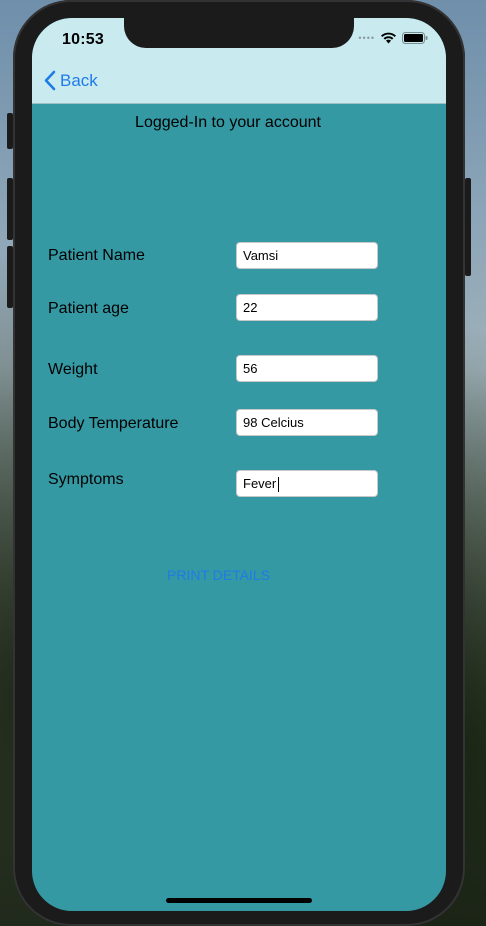 This screenshot has height=926, width=486. I want to click on battery-icon, so click(415, 38).